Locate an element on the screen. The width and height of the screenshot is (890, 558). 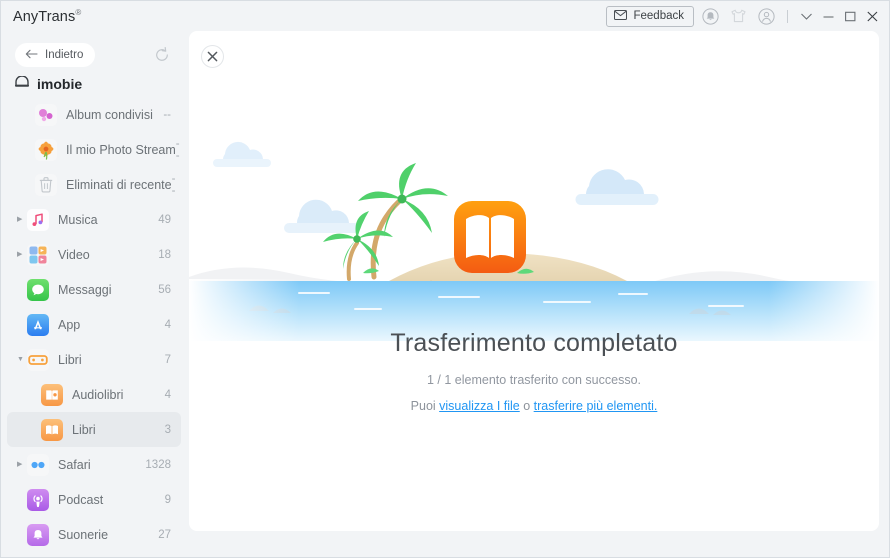
sidebar-item-label: Safari is located at coordinates (74, 464).